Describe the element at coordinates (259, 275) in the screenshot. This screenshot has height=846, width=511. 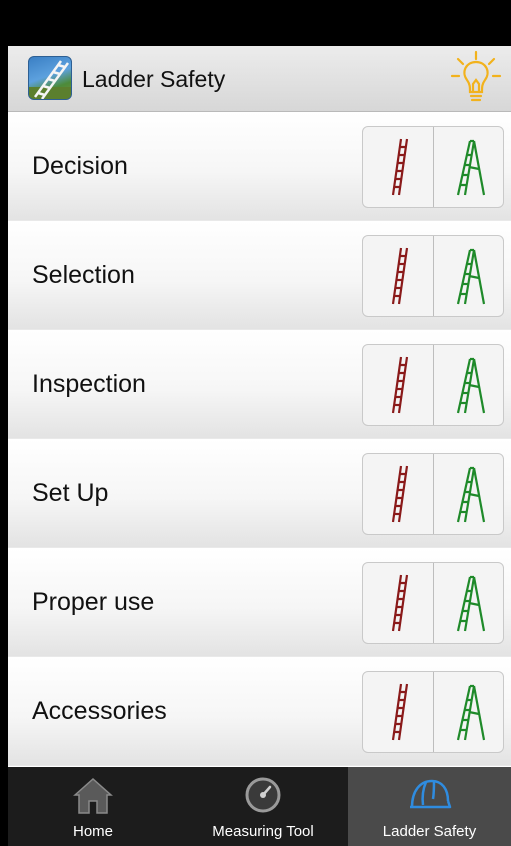
I see `list-item-selection: Selection` at that location.